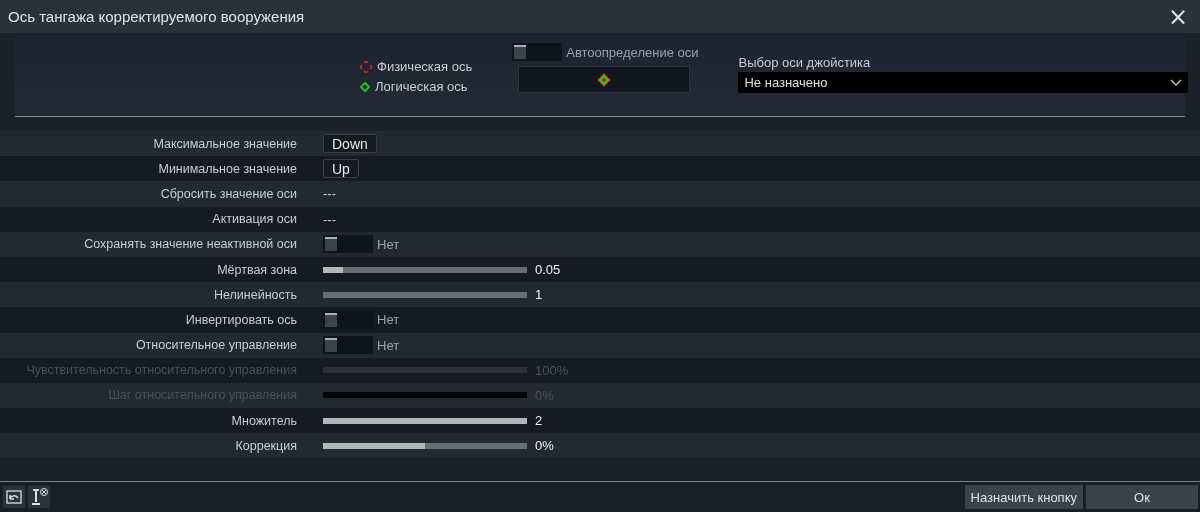 The width and height of the screenshot is (1200, 512). Describe the element at coordinates (544, 446) in the screenshot. I see `slider-value: 0%` at that location.